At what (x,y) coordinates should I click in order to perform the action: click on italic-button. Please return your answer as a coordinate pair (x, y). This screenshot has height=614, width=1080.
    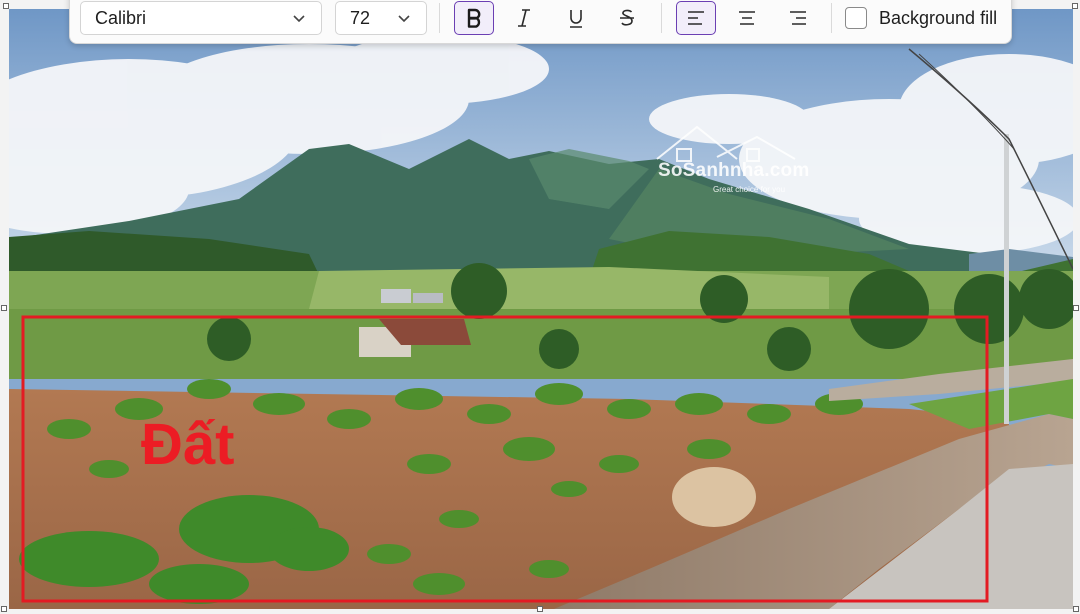
    Looking at the image, I should click on (524, 18).